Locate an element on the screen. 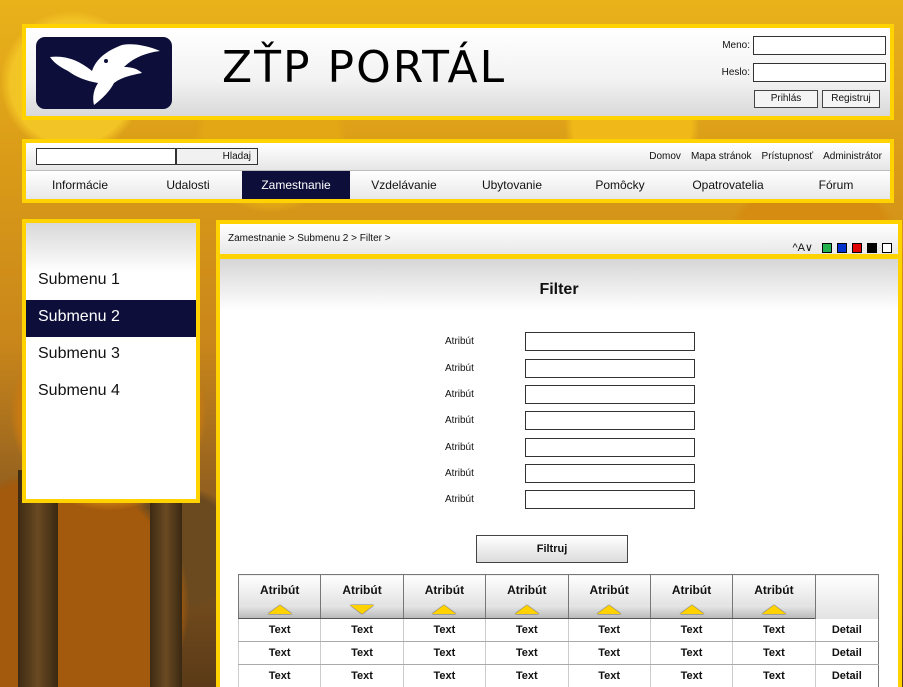 The image size is (903, 687). breadcrumb: Zamestnanie > Submenu 2 > Filter > is located at coordinates (309, 238).